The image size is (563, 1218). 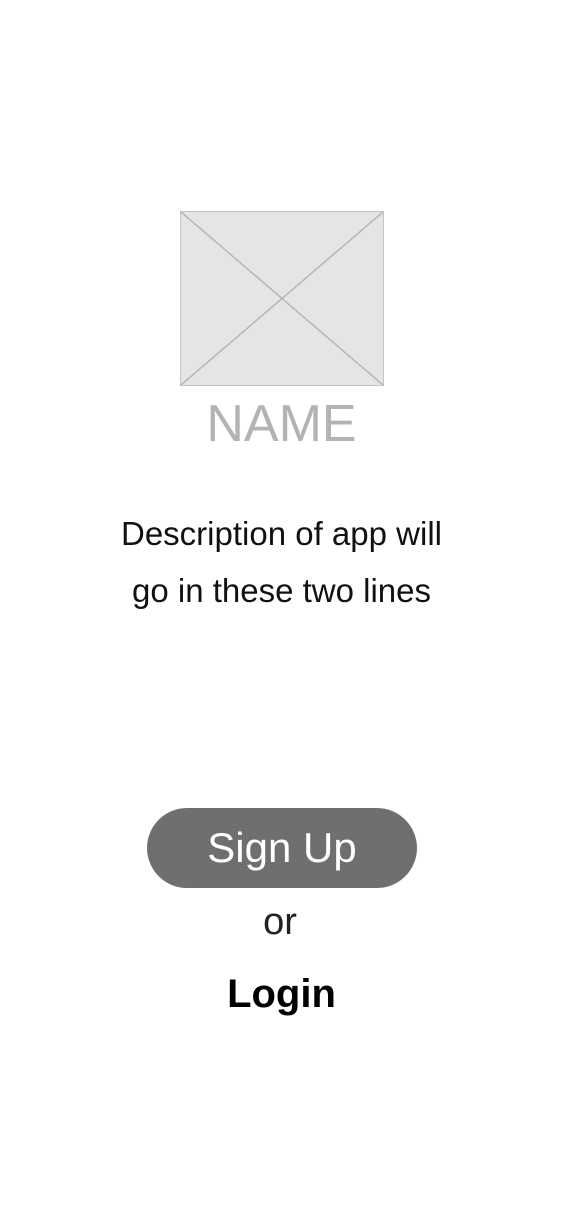 What do you see at coordinates (281, 424) in the screenshot?
I see `app-name: NAME` at bounding box center [281, 424].